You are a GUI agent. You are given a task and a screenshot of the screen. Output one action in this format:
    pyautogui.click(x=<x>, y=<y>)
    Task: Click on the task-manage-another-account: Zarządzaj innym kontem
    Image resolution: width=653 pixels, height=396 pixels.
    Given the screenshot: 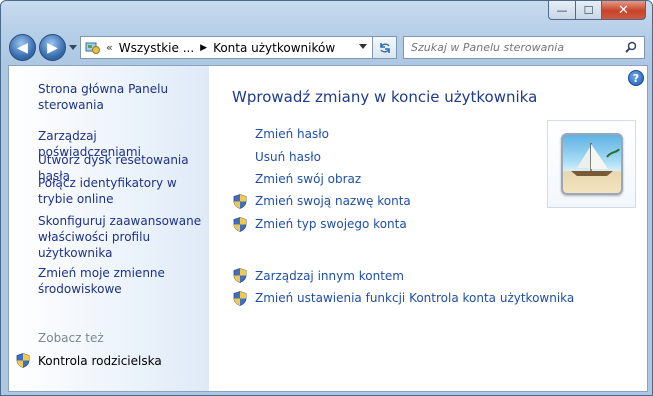 What is the action you would take?
    pyautogui.click(x=329, y=276)
    